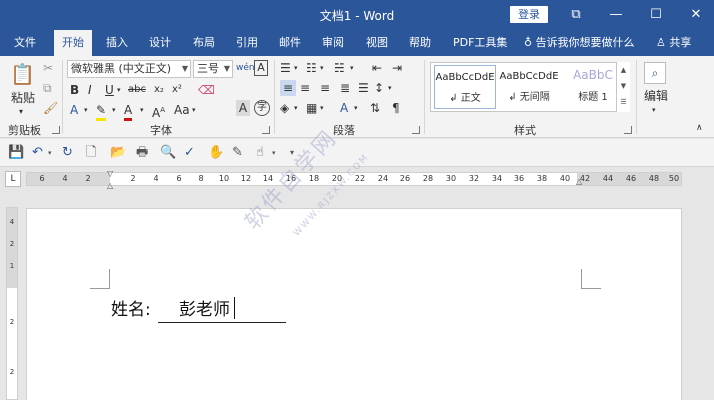 This screenshot has height=400, width=714. Describe the element at coordinates (339, 68) in the screenshot. I see `multilevel-list-icon: ☵` at that location.